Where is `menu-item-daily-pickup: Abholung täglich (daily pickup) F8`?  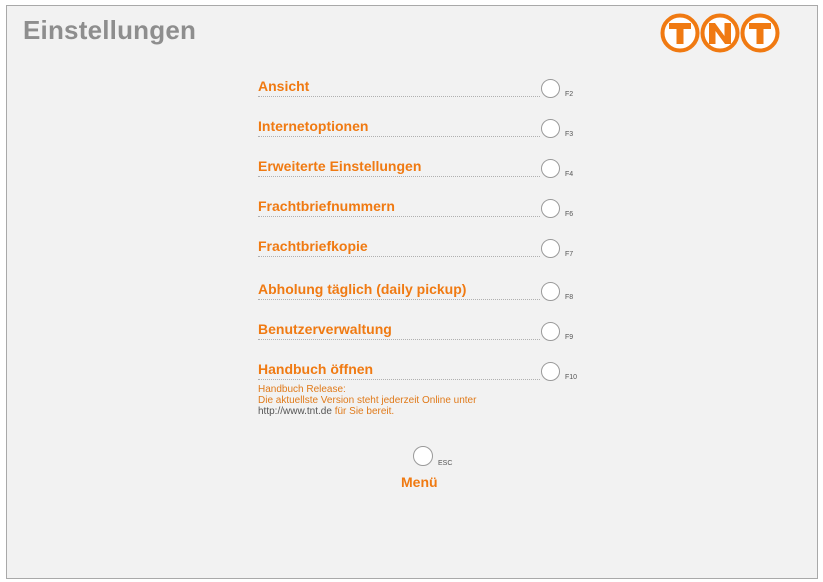 menu-item-daily-pickup: Abholung täglich (daily pickup) F8 is located at coordinates (428, 298).